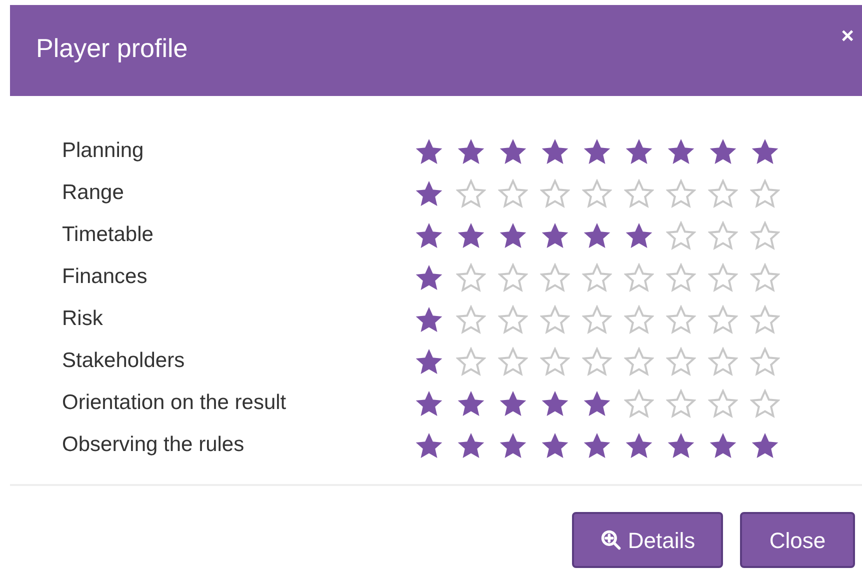 The height and width of the screenshot is (571, 862). Describe the element at coordinates (797, 540) in the screenshot. I see `close-button: Close` at that location.